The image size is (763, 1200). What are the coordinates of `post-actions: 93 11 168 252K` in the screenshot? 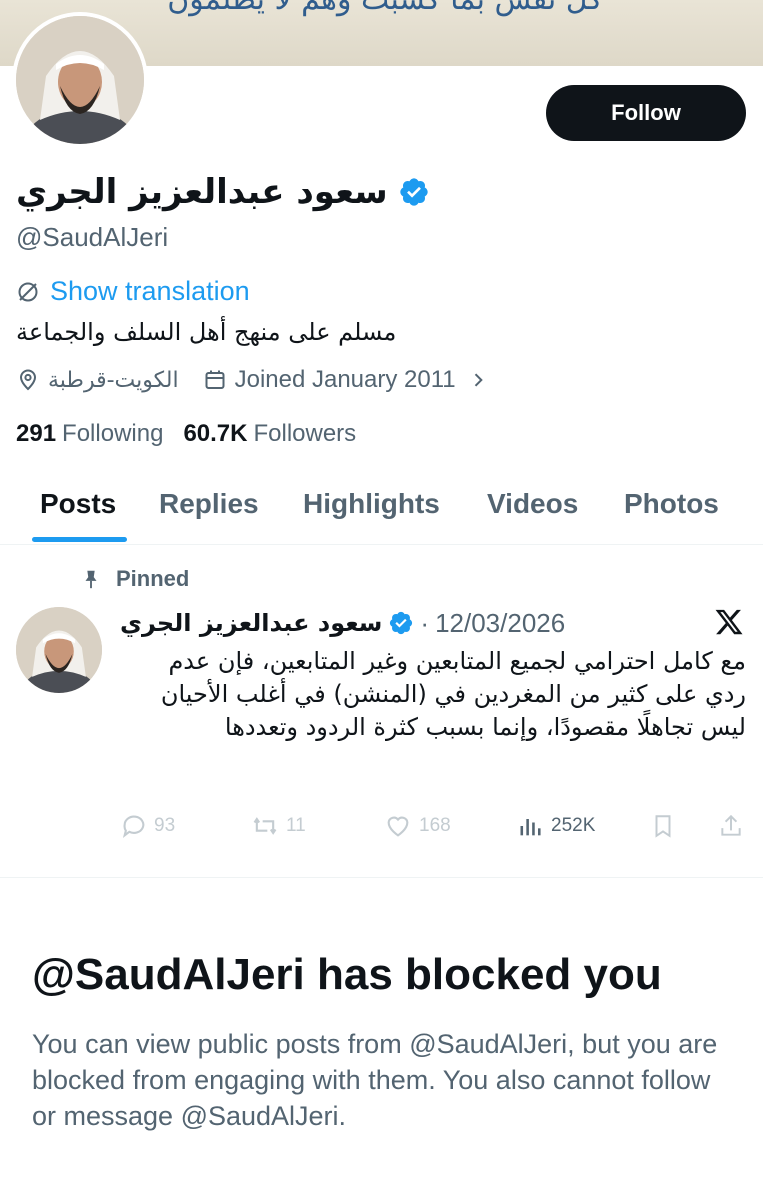 It's located at (435, 828).